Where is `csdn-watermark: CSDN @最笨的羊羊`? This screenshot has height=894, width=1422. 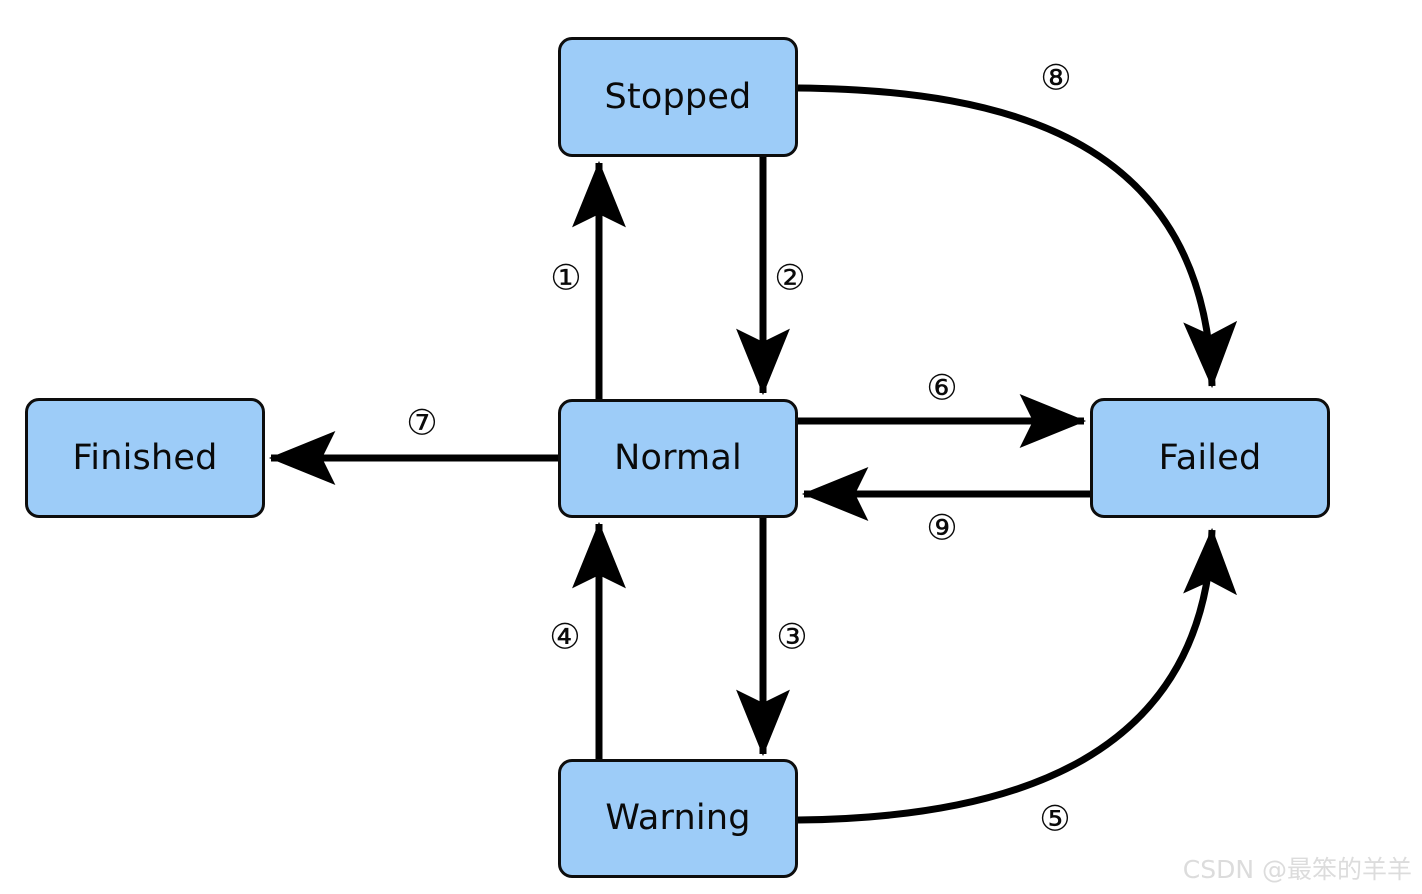 csdn-watermark: CSDN @最笨的羊羊 is located at coordinates (1297, 869).